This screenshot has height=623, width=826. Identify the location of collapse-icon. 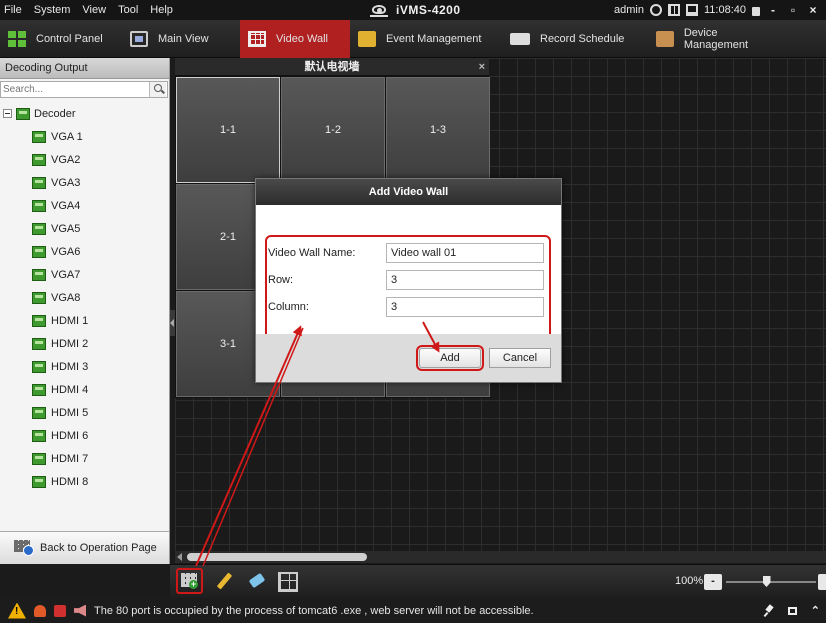
(7, 113).